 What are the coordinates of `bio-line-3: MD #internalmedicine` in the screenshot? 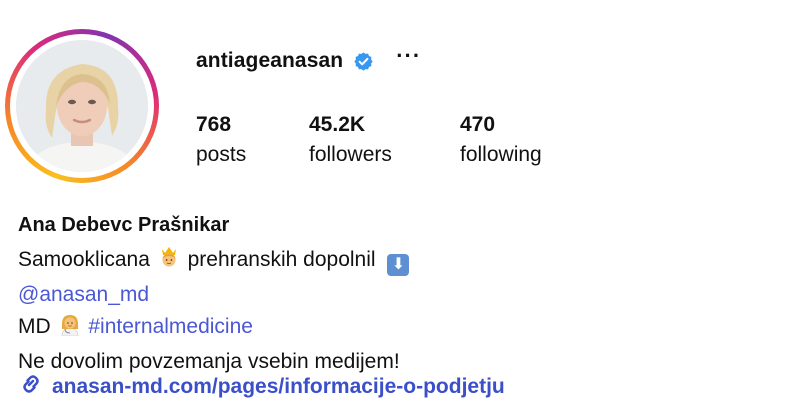 It's located at (213, 328).